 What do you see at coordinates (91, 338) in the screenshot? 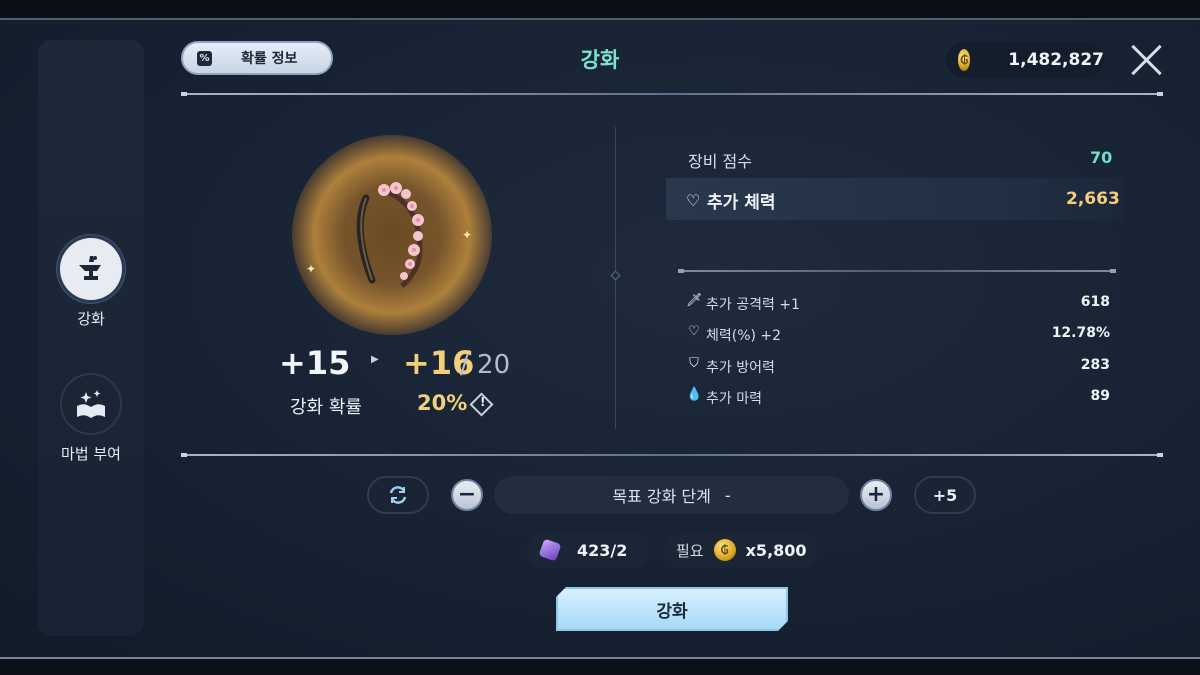
I see `sidebar: 강화 마법 부여` at bounding box center [91, 338].